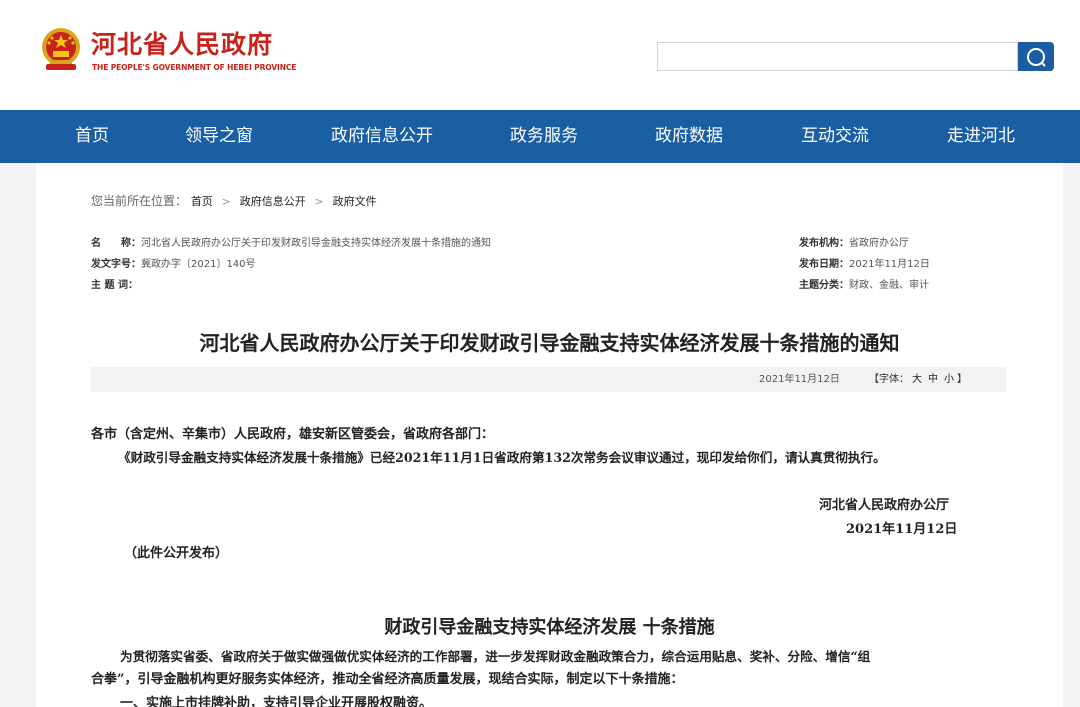 This screenshot has width=1080, height=707. What do you see at coordinates (884, 505) in the screenshot?
I see `signer: 河北省人民政府办公厅` at bounding box center [884, 505].